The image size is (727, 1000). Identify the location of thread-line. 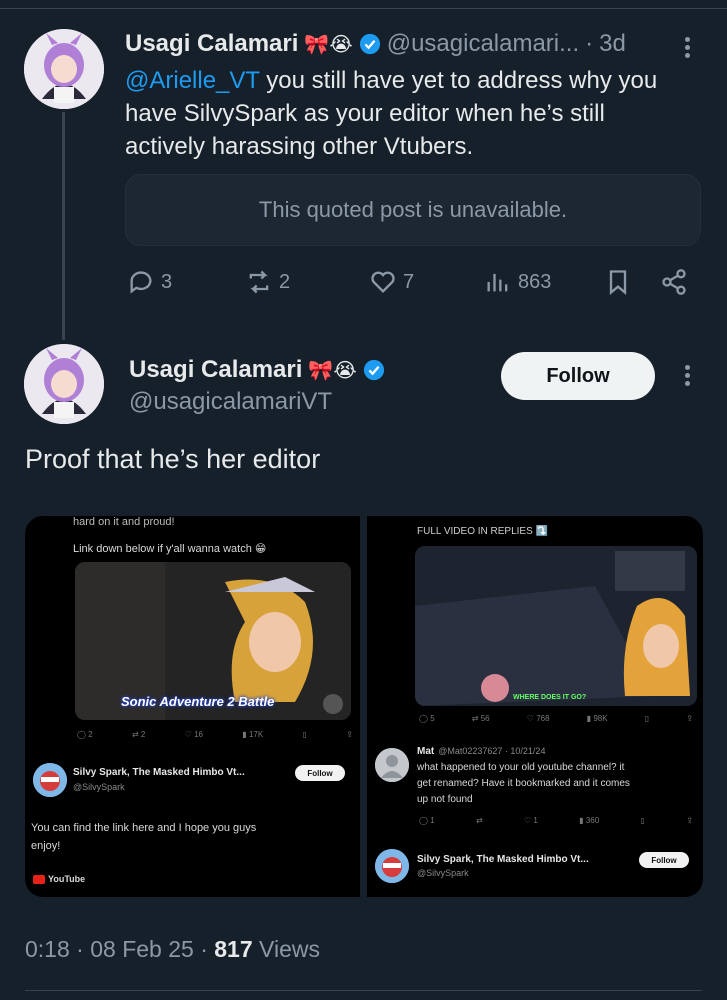
(63, 226).